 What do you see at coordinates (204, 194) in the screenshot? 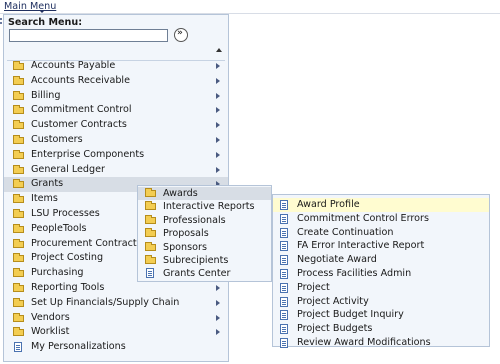
I see `grants-item-awards: Awards` at bounding box center [204, 194].